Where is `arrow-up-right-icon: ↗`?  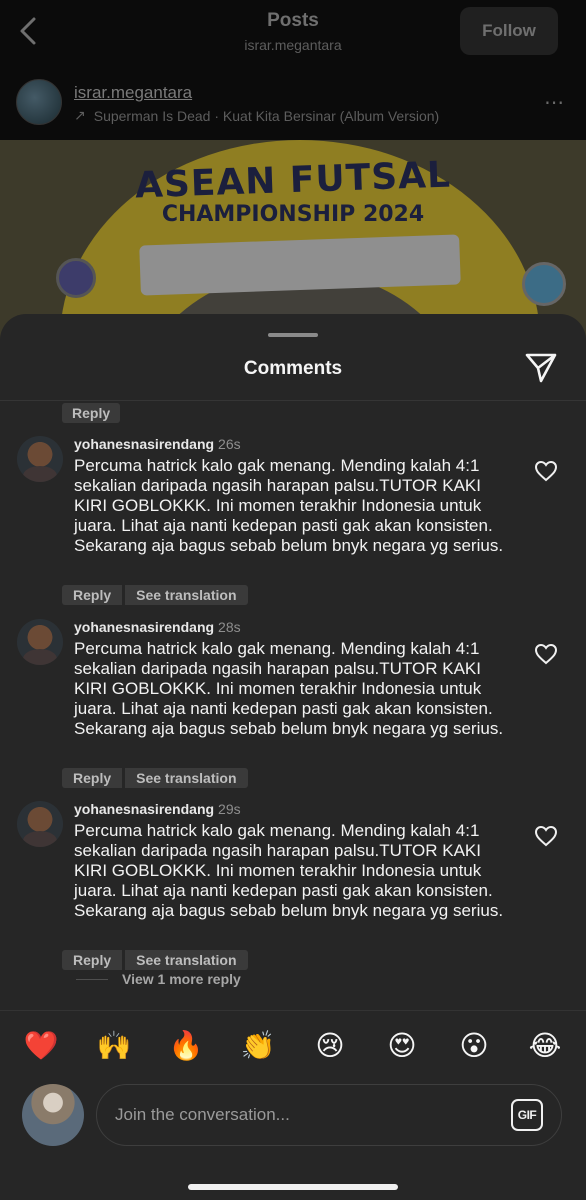 arrow-up-right-icon: ↗ is located at coordinates (80, 115).